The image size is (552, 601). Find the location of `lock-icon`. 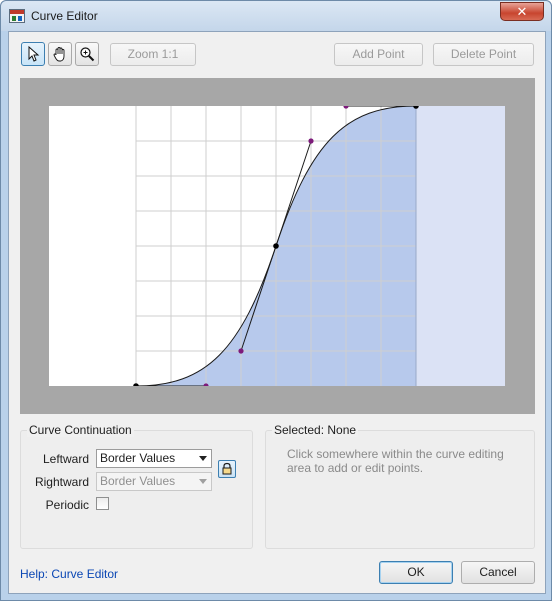

lock-icon is located at coordinates (227, 468).